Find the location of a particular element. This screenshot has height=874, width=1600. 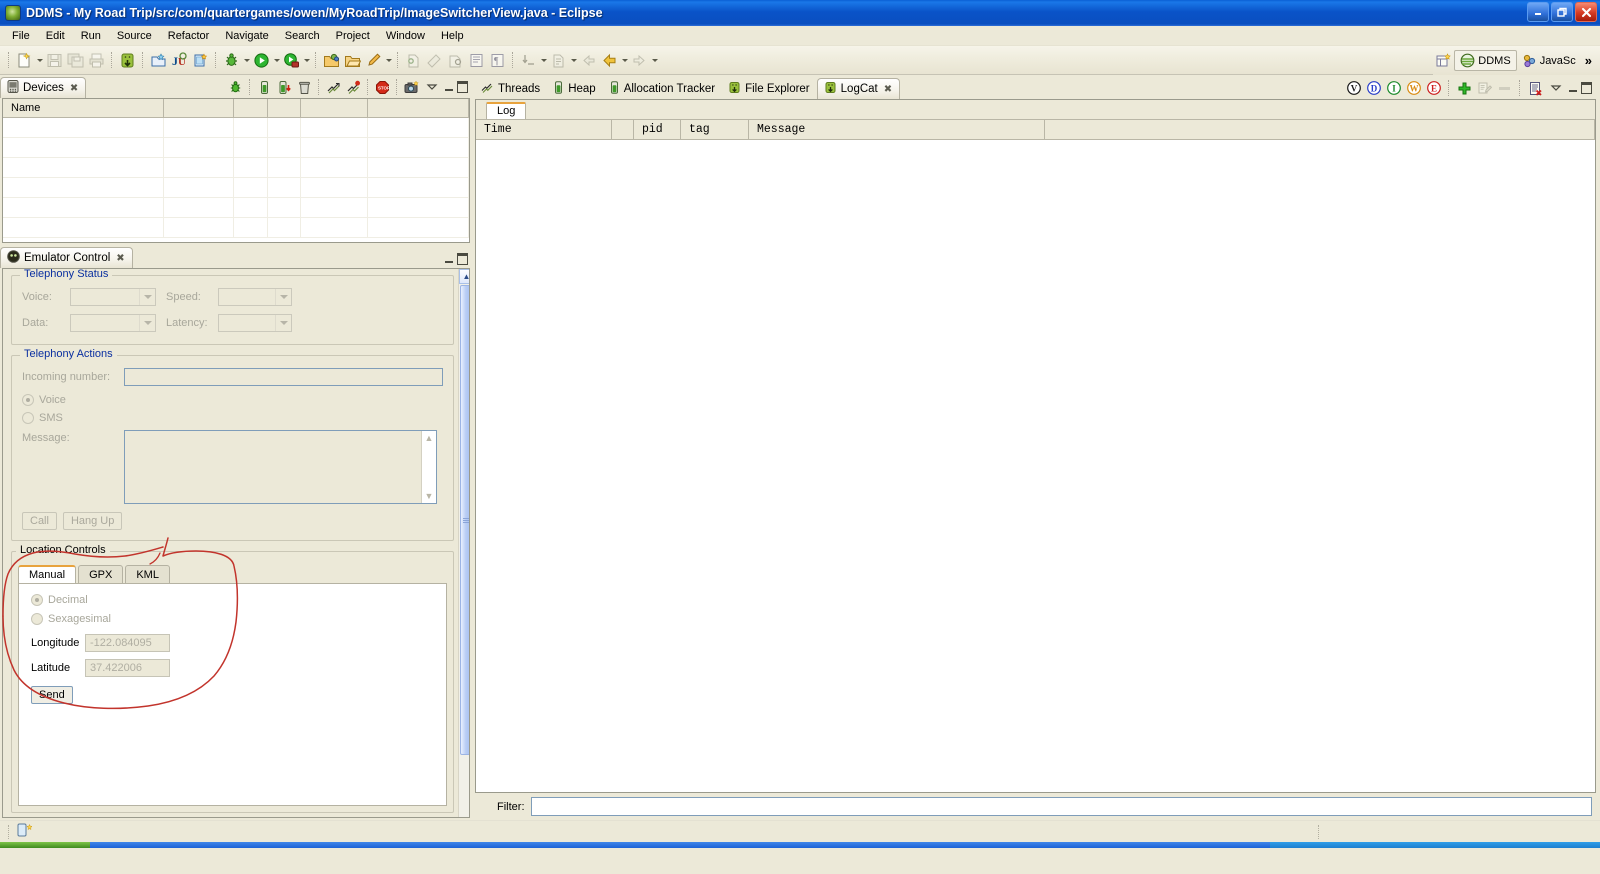

run-dropdown-icon is located at coordinates (276, 60).